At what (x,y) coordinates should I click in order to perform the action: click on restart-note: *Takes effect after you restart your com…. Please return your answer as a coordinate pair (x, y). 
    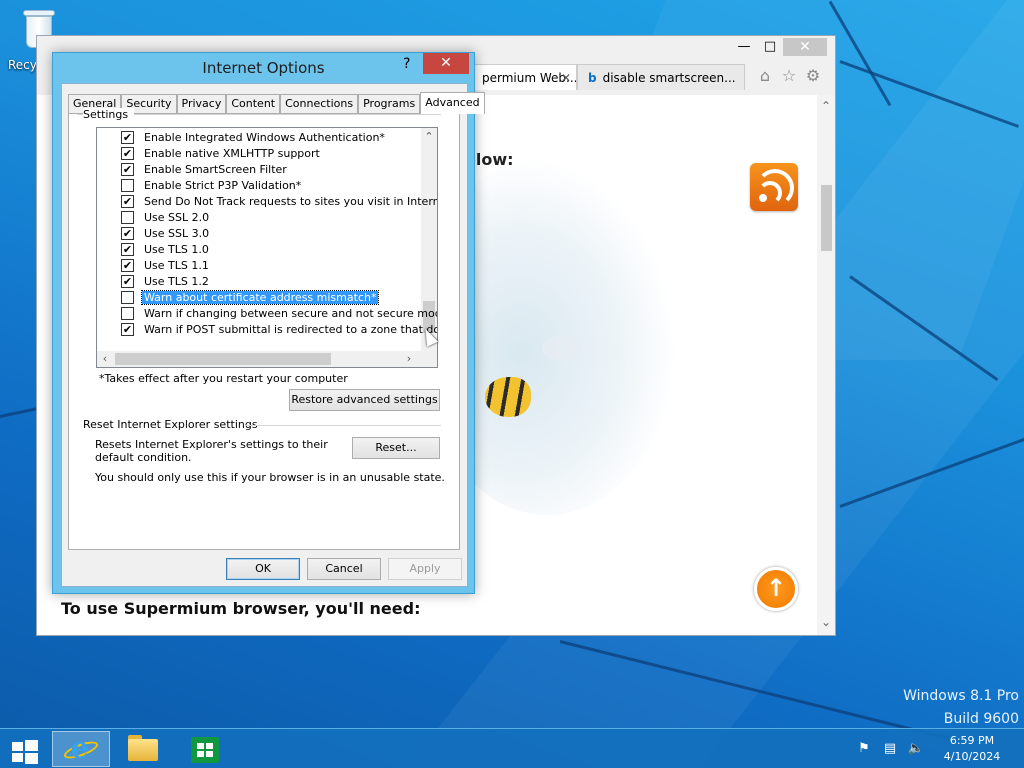
    Looking at the image, I should click on (223, 378).